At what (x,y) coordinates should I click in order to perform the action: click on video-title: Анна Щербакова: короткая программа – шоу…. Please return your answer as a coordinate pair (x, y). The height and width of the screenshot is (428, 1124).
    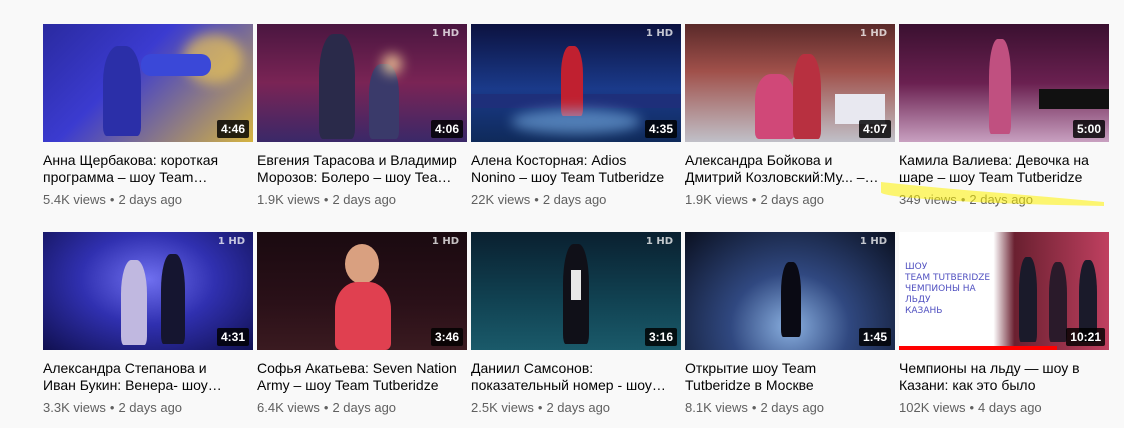
    Looking at the image, I should click on (143, 169).